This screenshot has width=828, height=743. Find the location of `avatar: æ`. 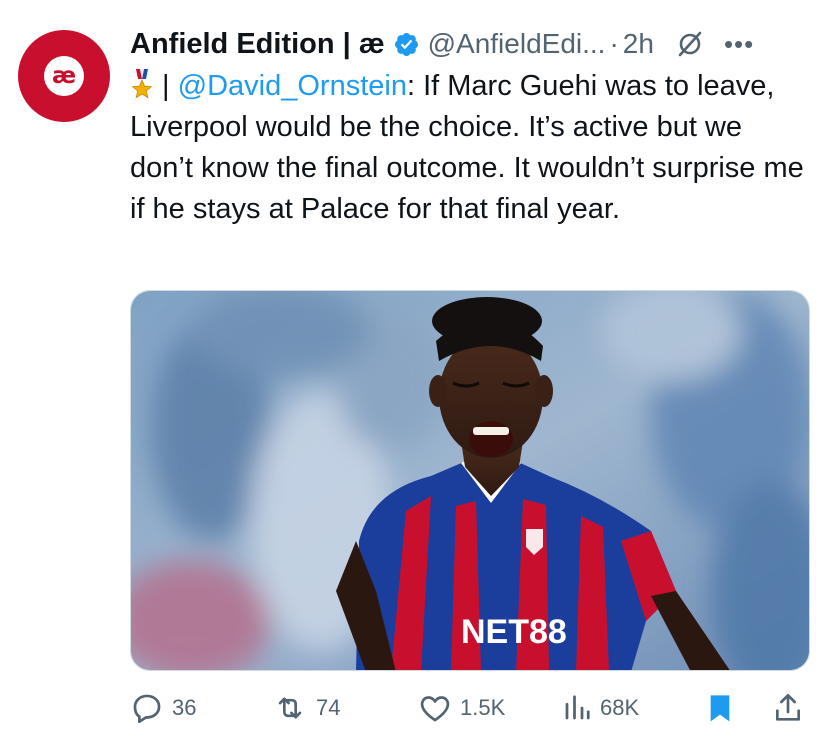

avatar: æ is located at coordinates (64, 76).